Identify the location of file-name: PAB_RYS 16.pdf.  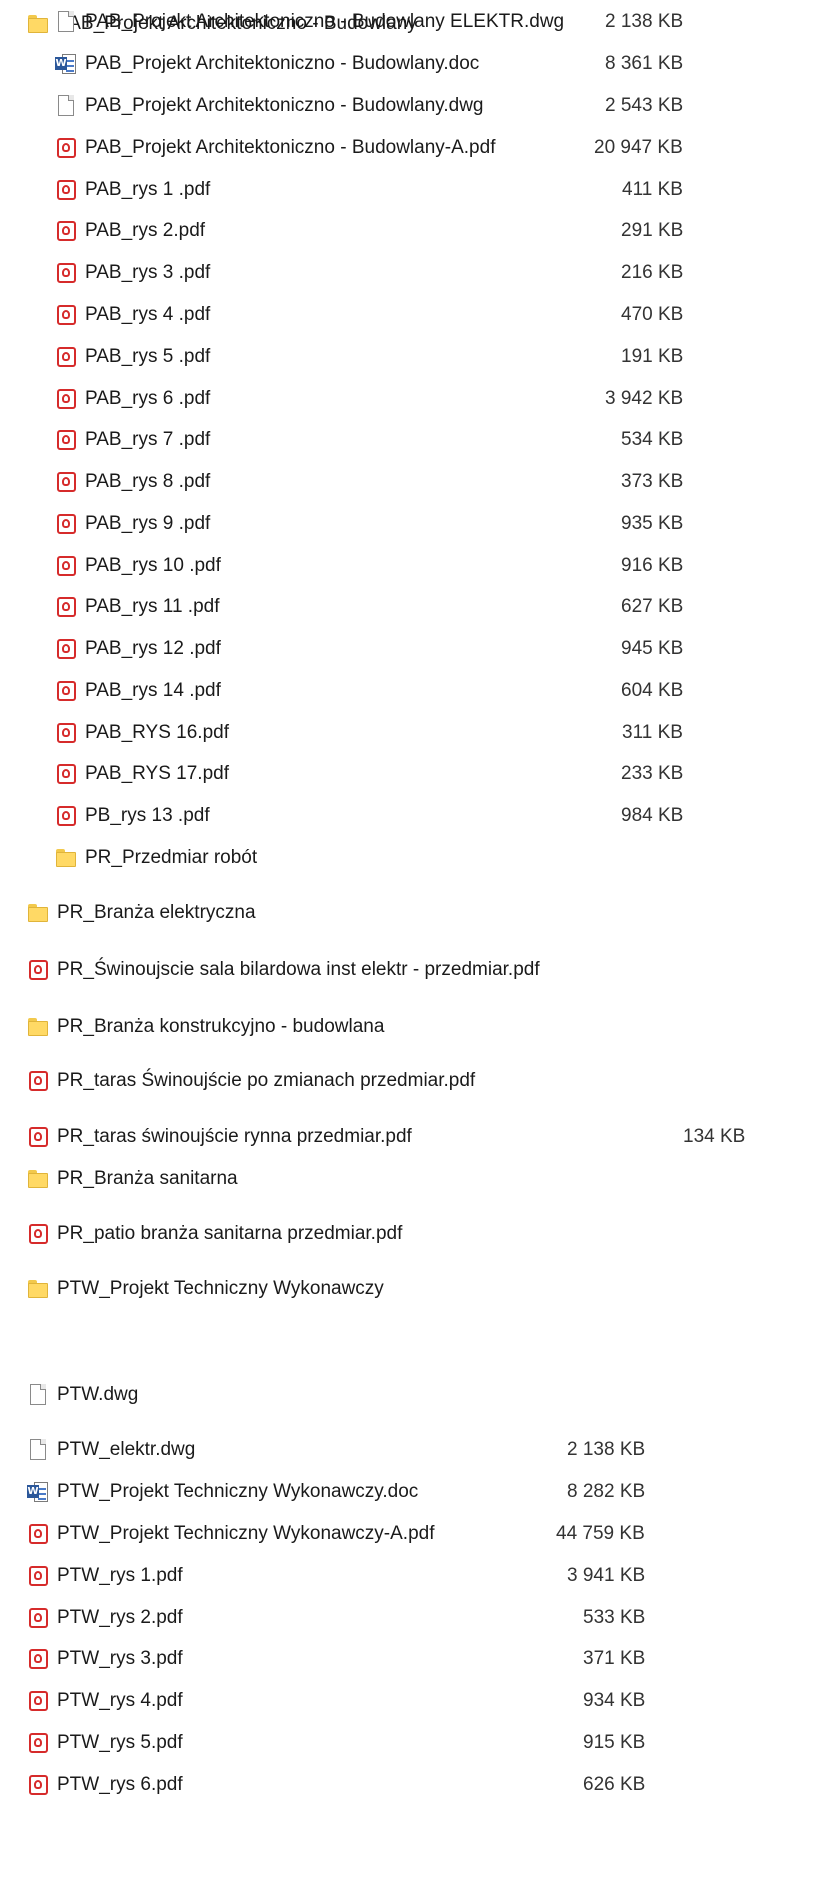
(157, 732).